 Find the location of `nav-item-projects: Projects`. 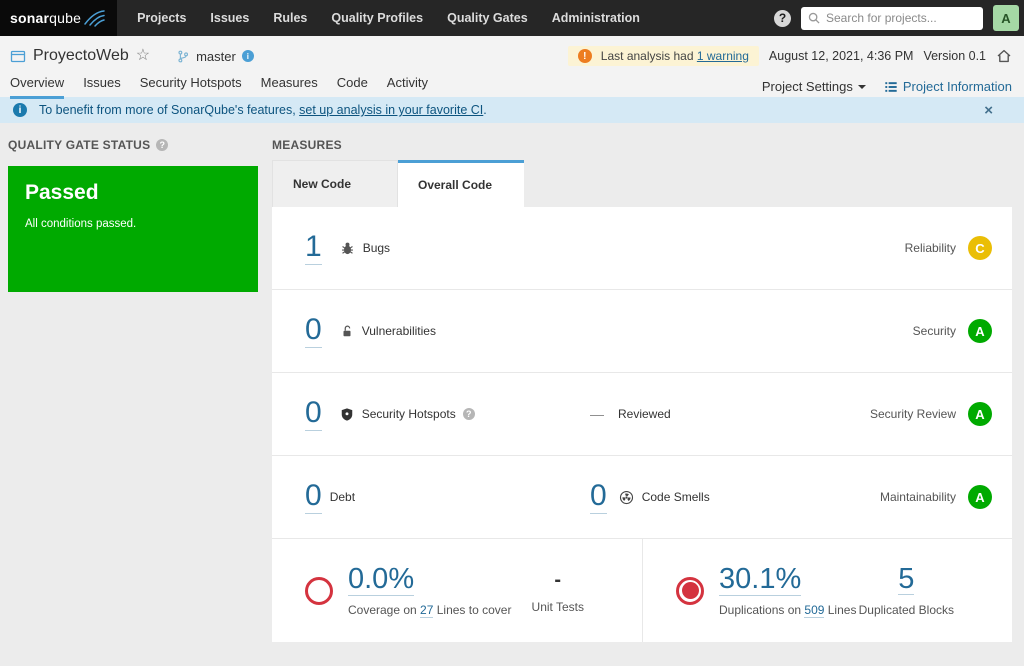

nav-item-projects: Projects is located at coordinates (161, 18).